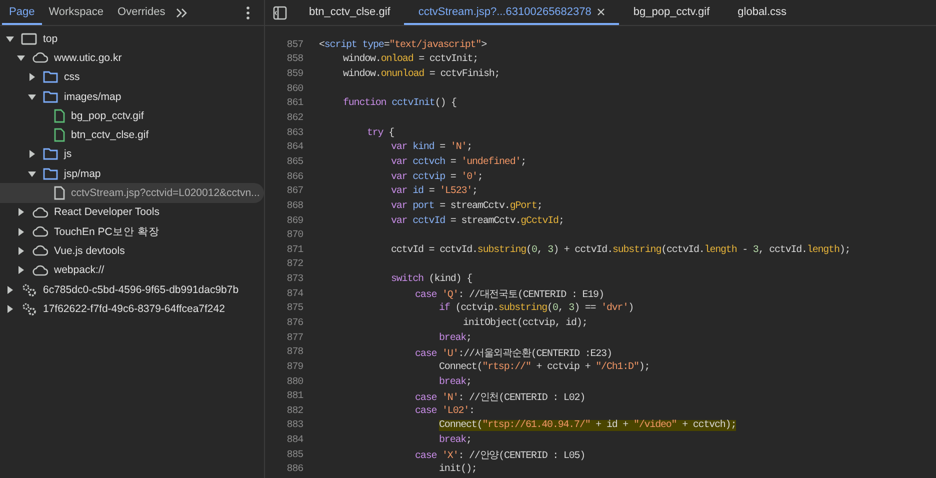 This screenshot has width=936, height=478. I want to click on tree-item: top, so click(132, 38).